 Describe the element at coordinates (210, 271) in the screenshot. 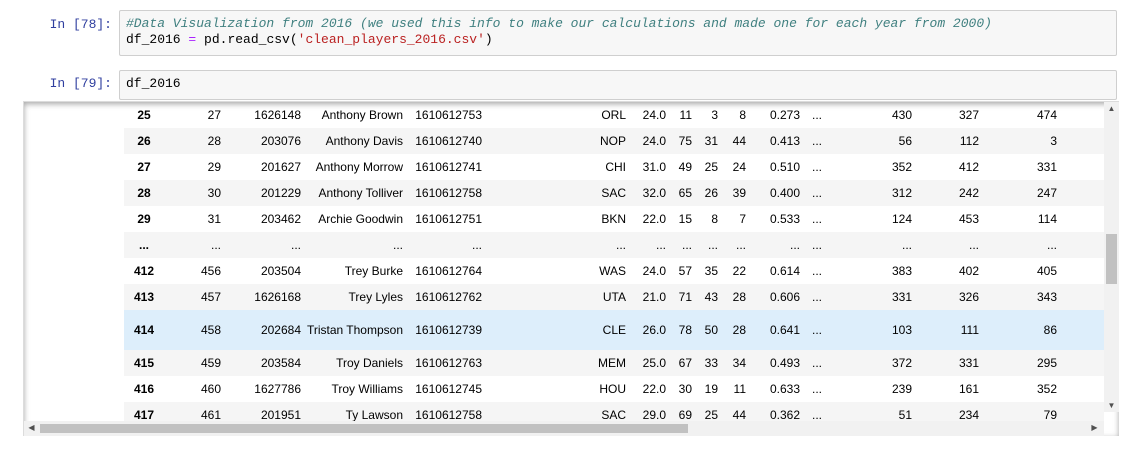

I see `table-cell: 456` at that location.